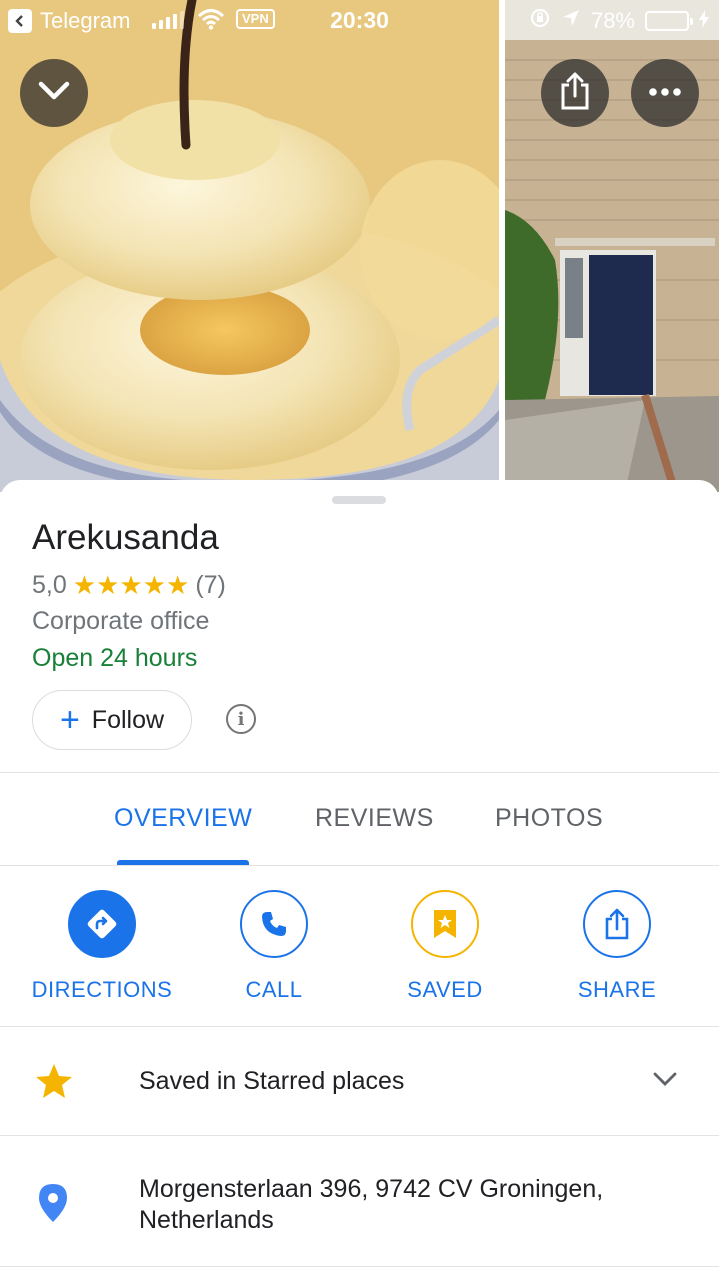 Image resolution: width=719 pixels, height=1280 pixels. What do you see at coordinates (274, 989) in the screenshot?
I see `call-label: CALL` at bounding box center [274, 989].